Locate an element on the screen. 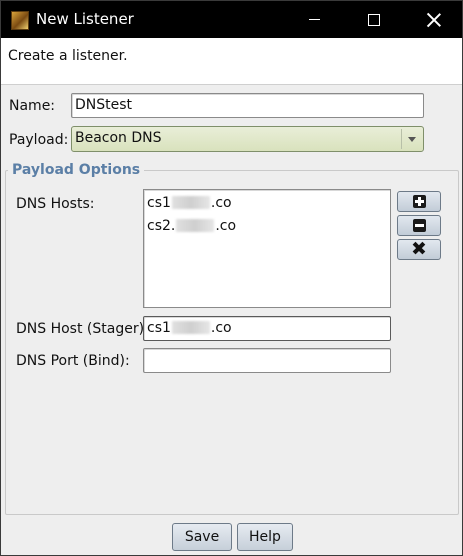 The width and height of the screenshot is (463, 556). clear-icon: ✖ is located at coordinates (419, 249).